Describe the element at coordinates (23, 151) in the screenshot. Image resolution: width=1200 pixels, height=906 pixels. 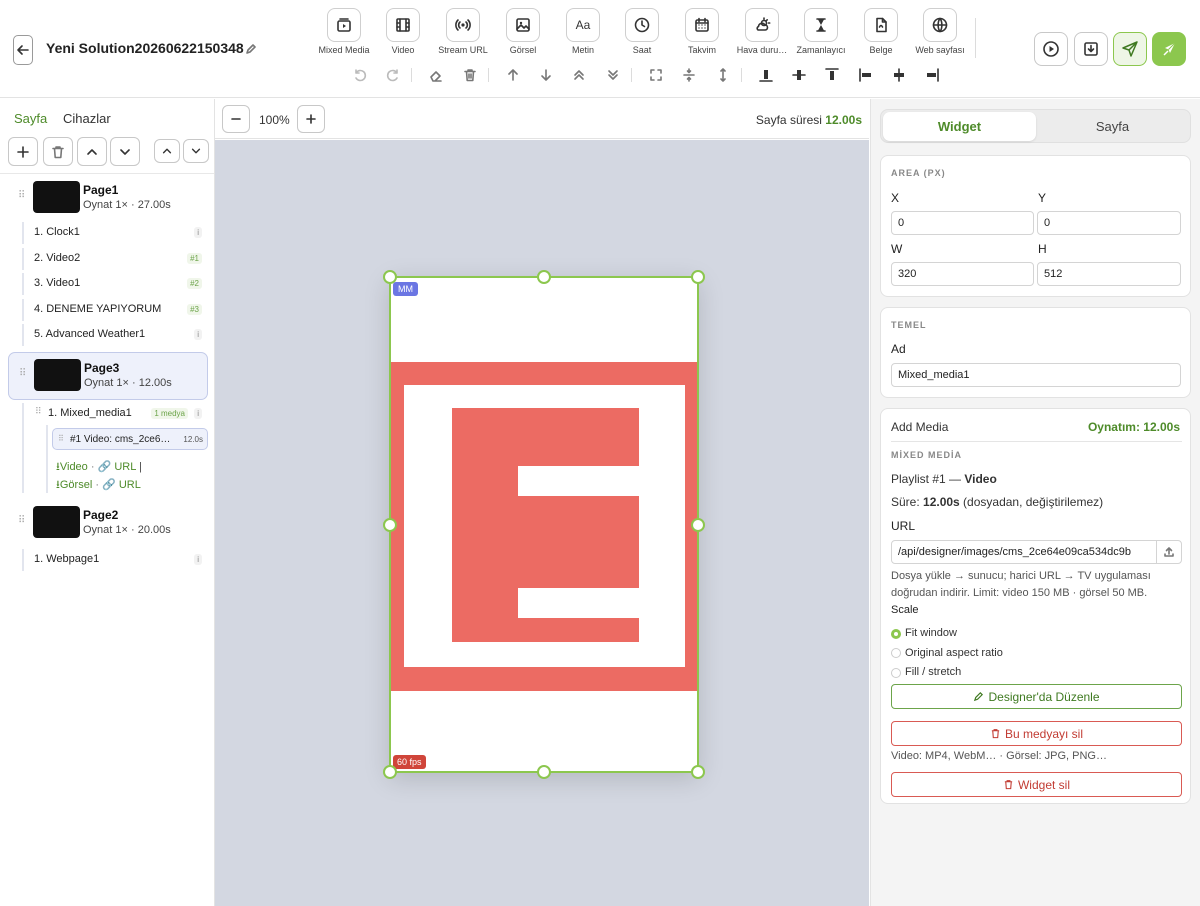
I see `add-page-button` at that location.